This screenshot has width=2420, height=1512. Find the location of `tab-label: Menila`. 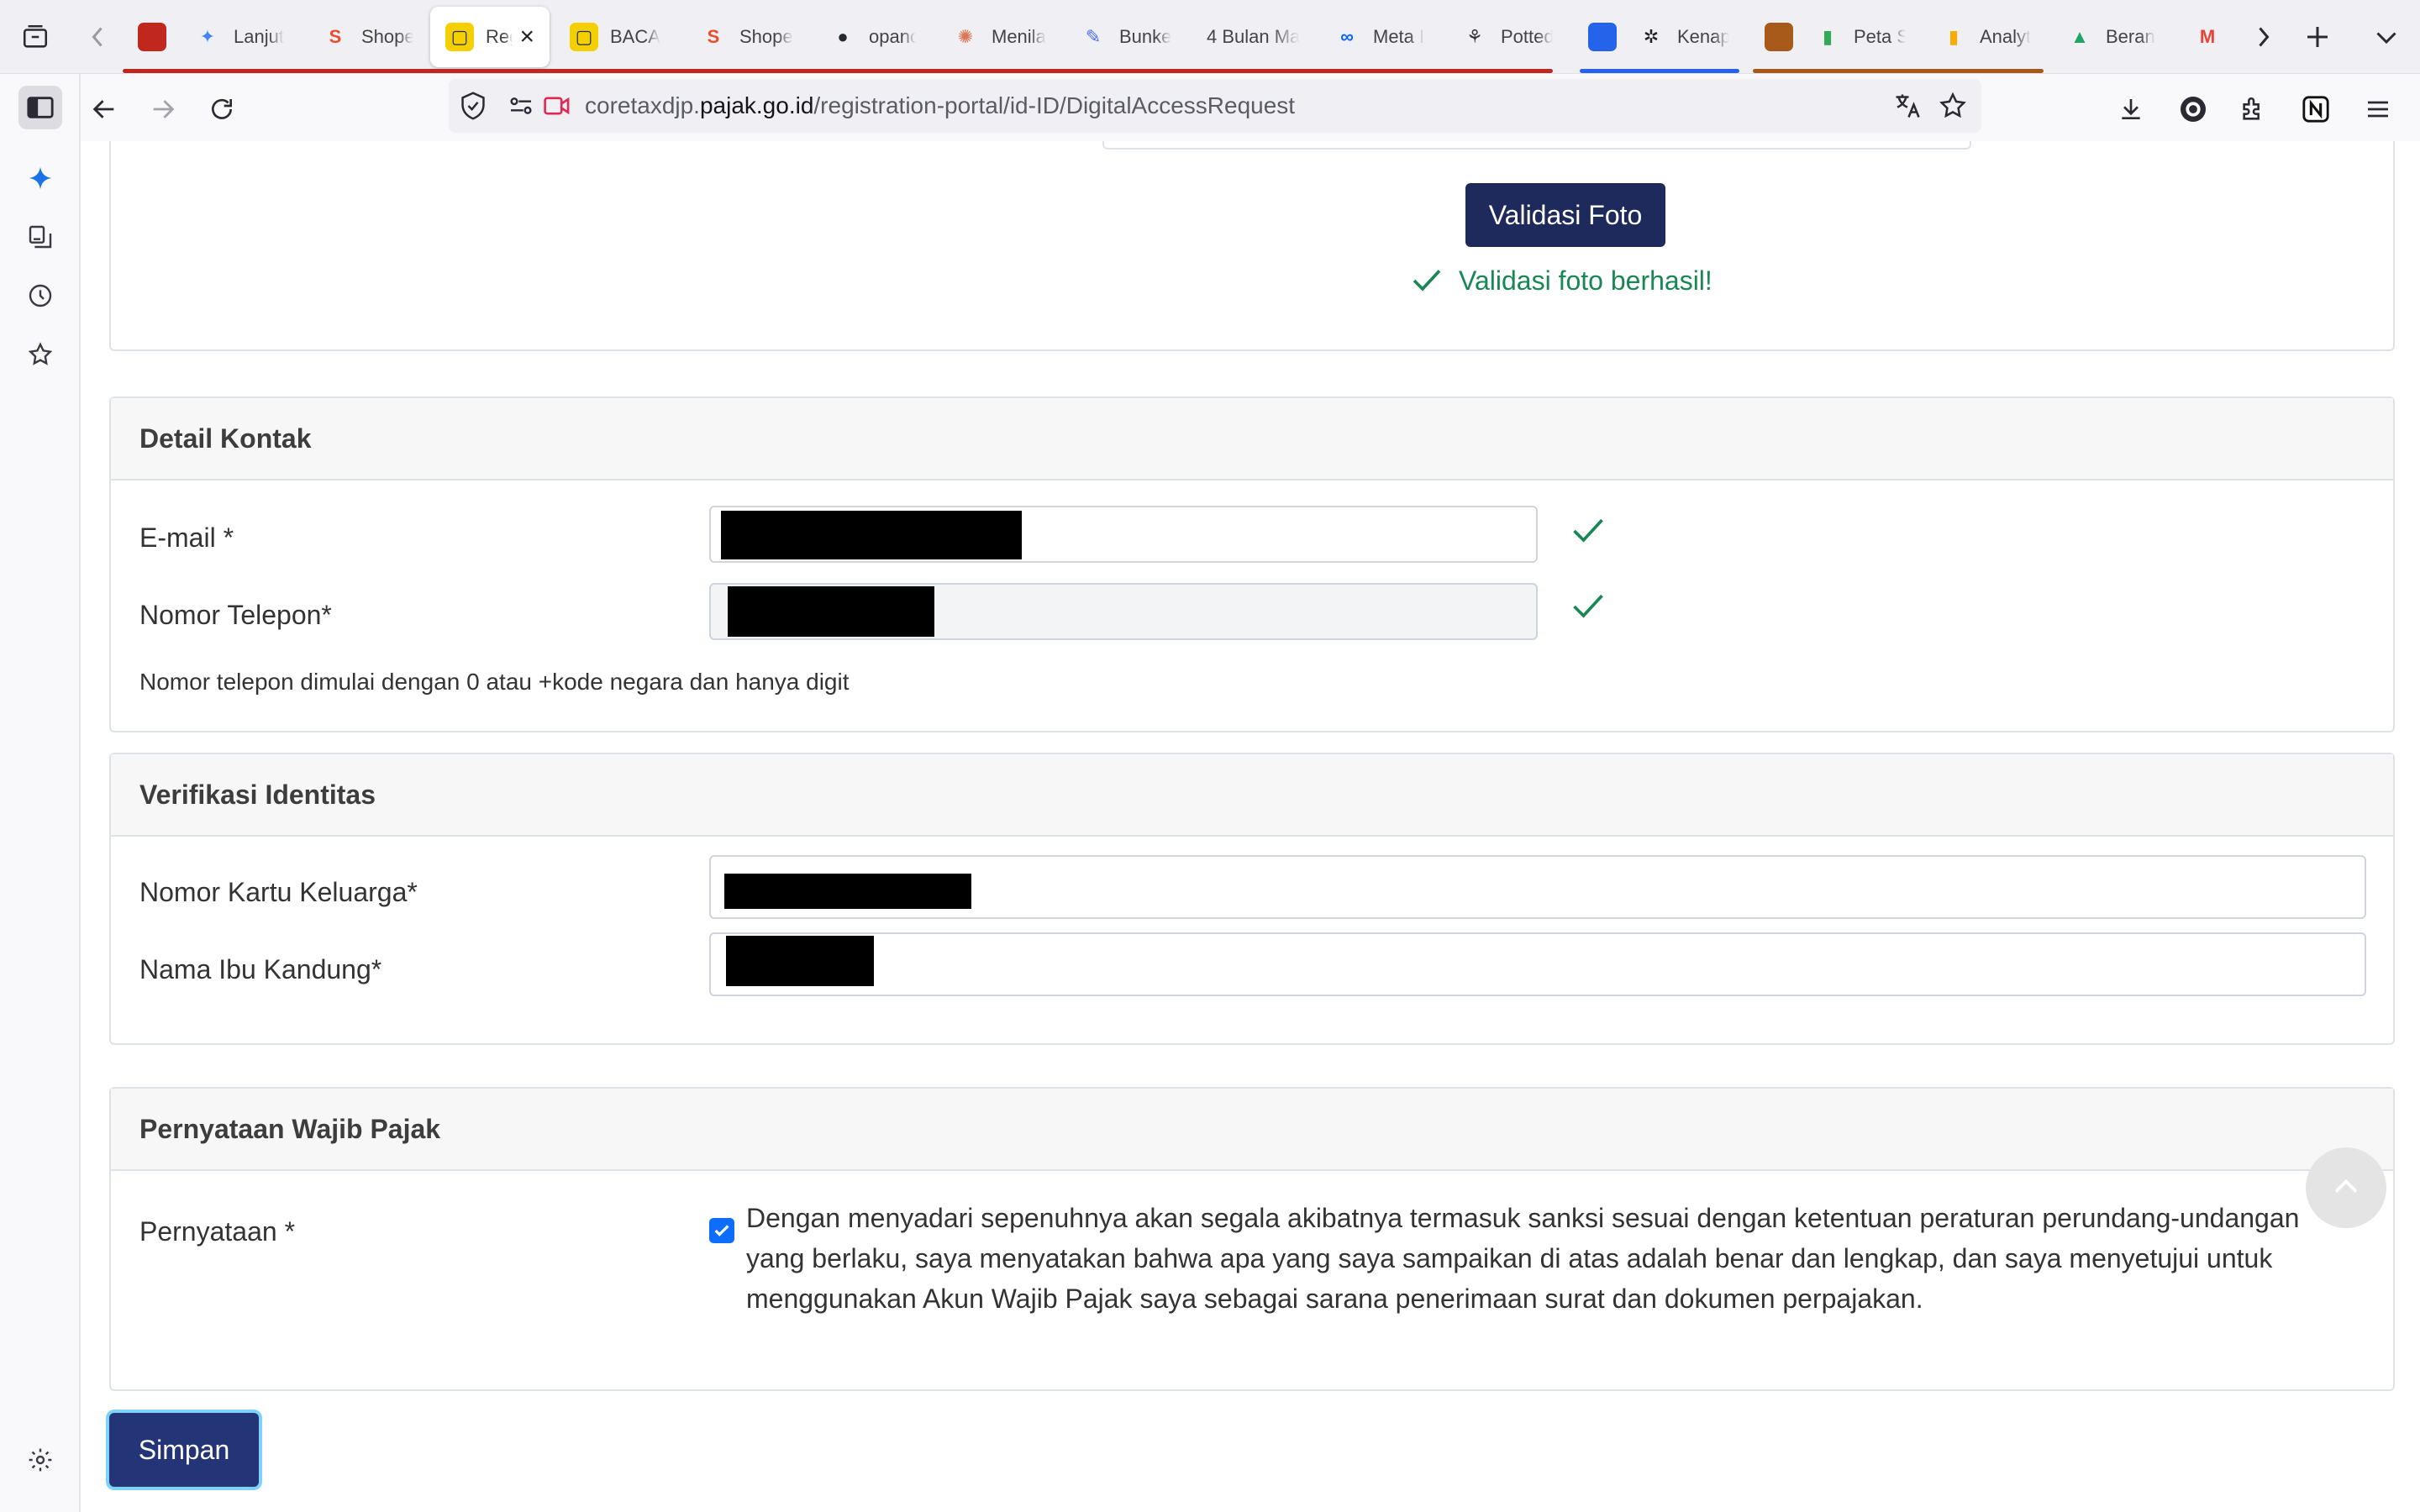

tab-label: Menila is located at coordinates (1019, 36).